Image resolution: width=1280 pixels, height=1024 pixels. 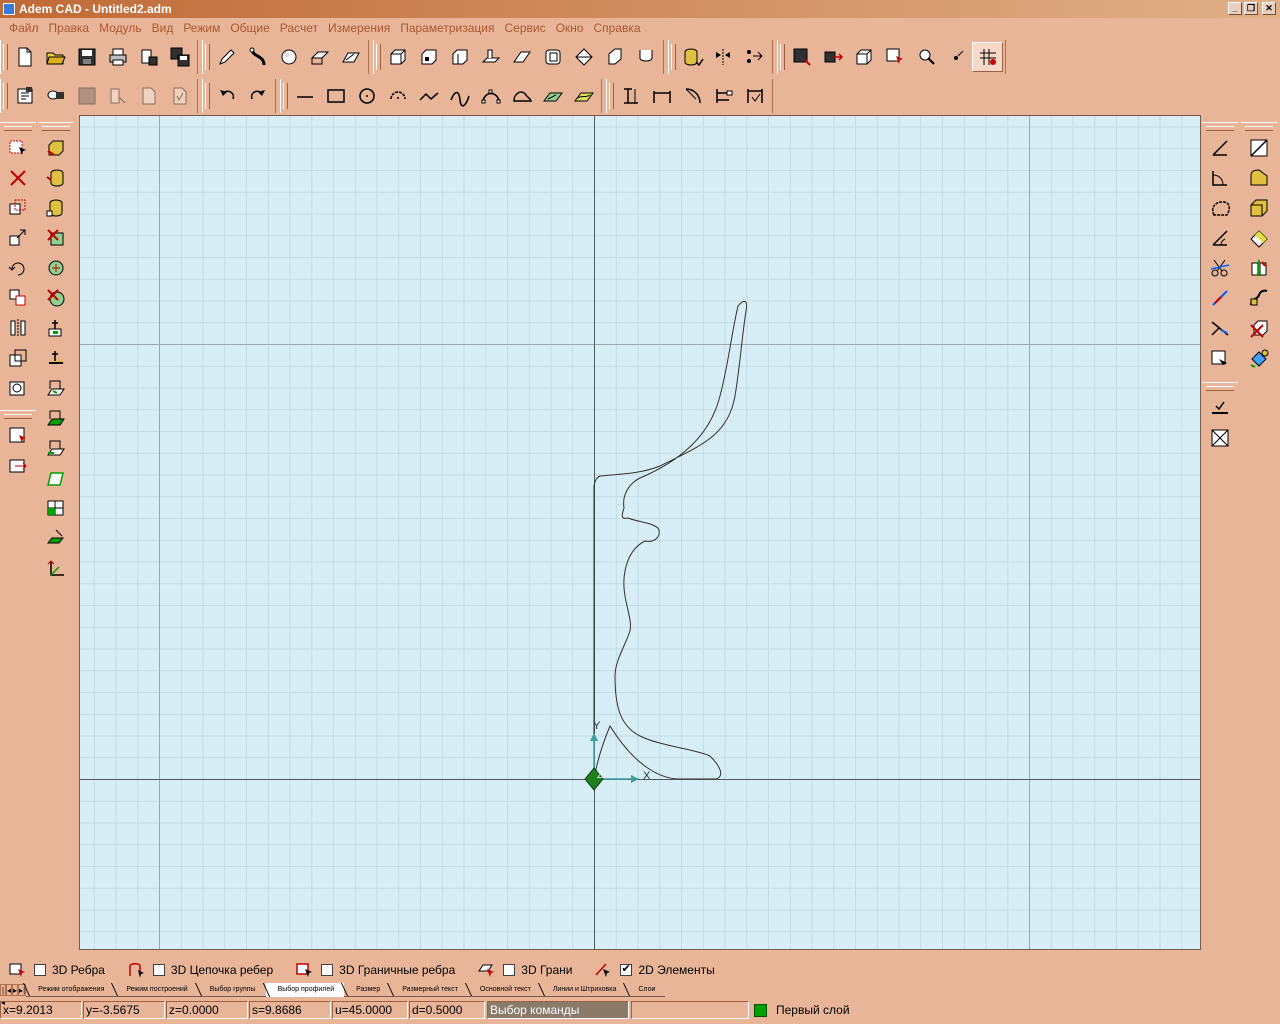 I want to click on close-button: ✕, so click(x=1269, y=8).